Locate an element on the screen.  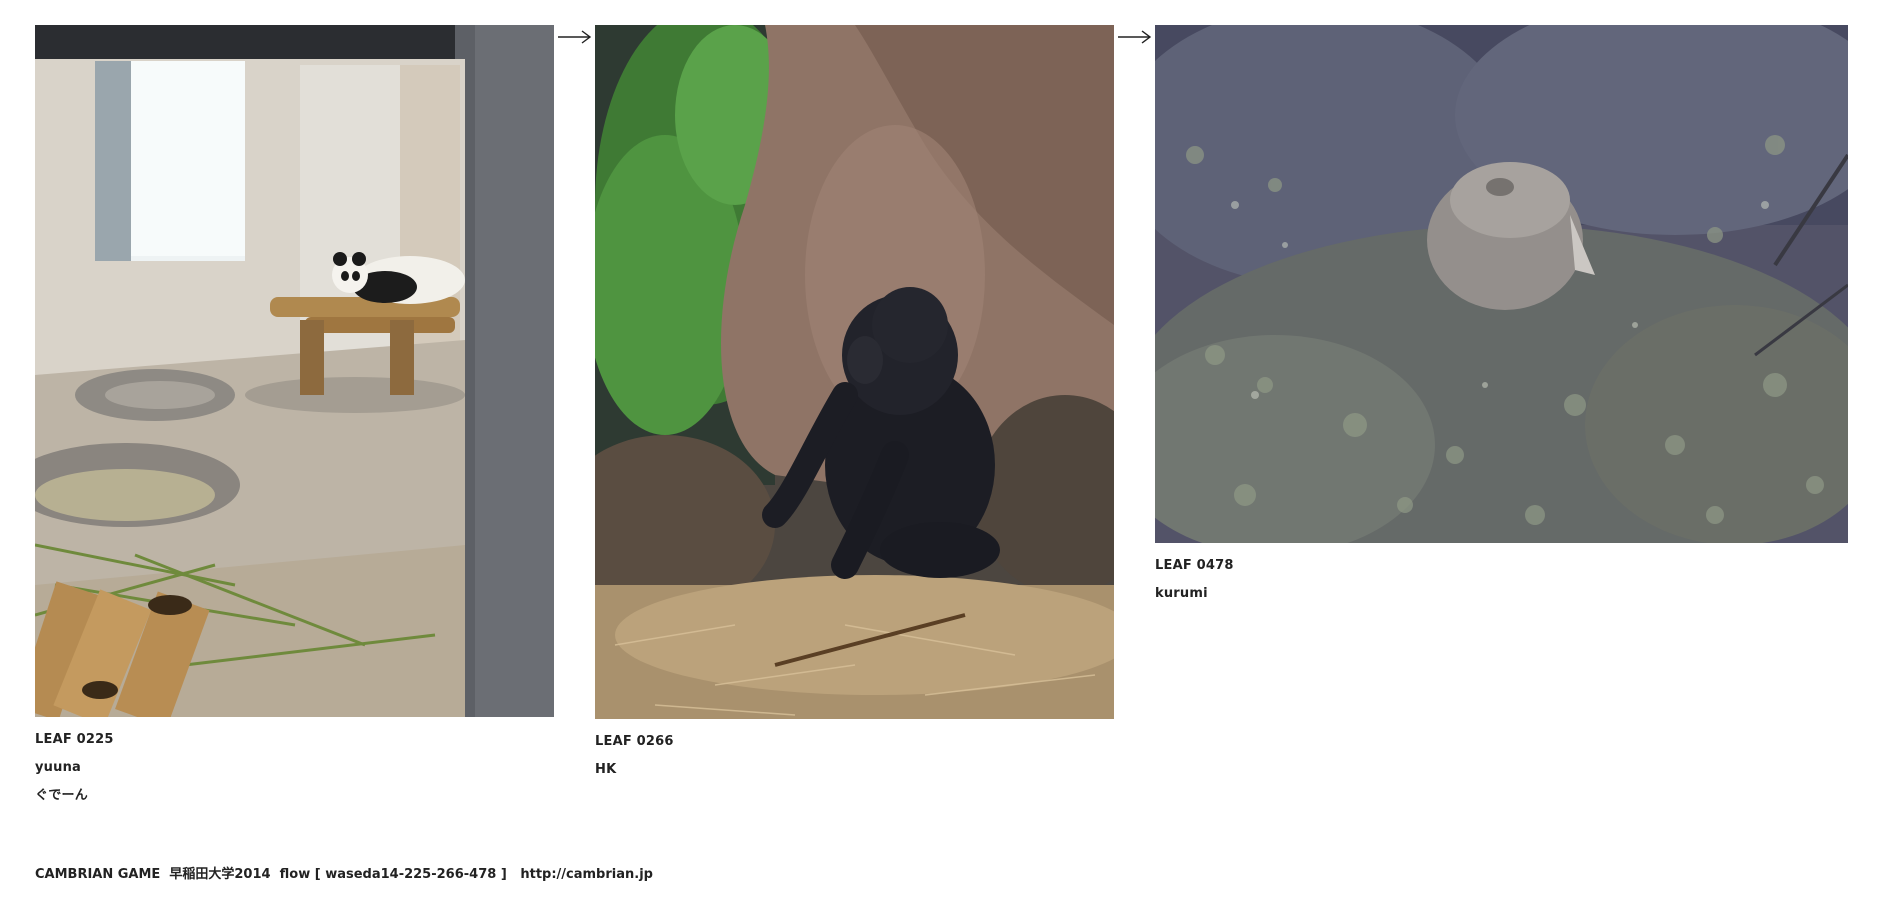
leaf-author: yuuna is located at coordinates (58, 767).